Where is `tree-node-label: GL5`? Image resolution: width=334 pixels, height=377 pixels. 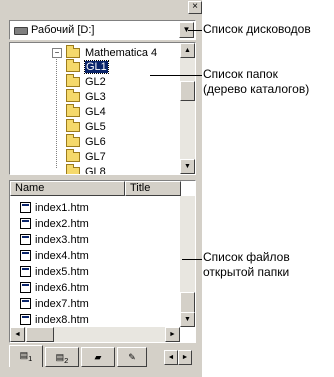
tree-node-label: GL5 is located at coordinates (95, 127).